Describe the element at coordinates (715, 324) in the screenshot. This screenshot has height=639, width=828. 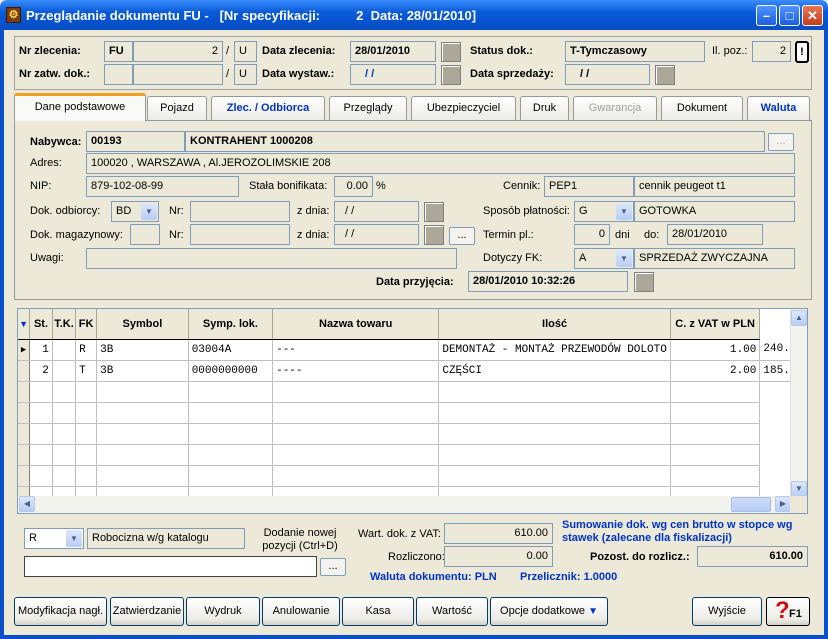
I see `cena-column-header: C. z VAT w PLN` at that location.